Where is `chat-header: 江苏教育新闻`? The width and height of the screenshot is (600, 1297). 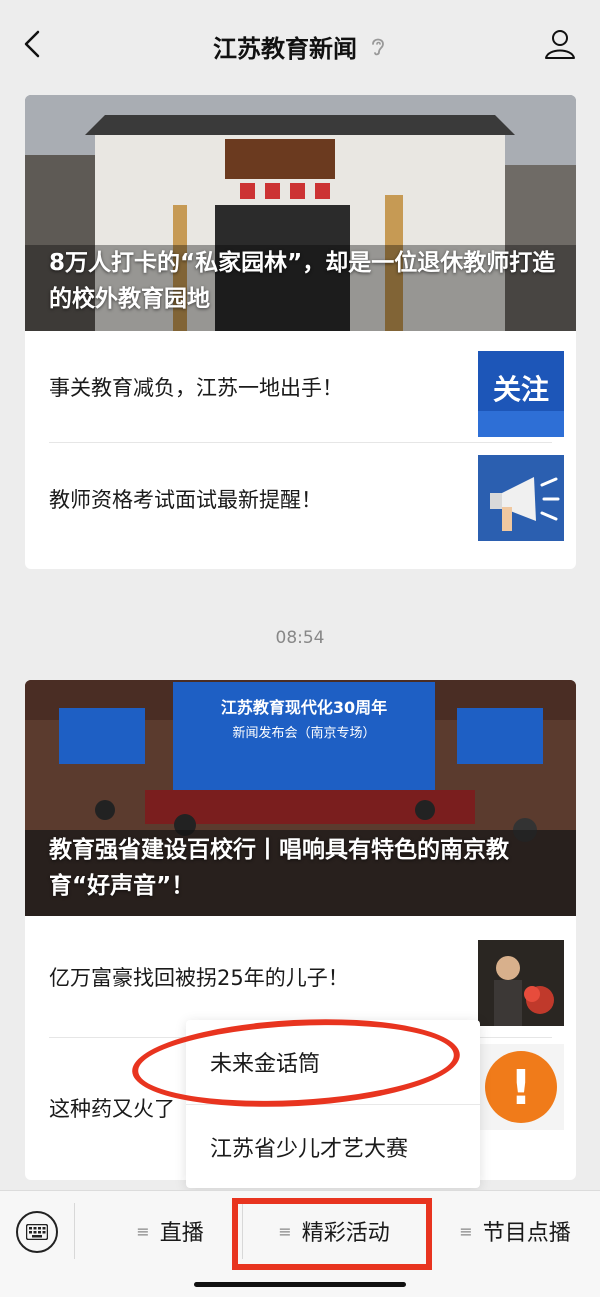 chat-header: 江苏教育新闻 is located at coordinates (300, 41).